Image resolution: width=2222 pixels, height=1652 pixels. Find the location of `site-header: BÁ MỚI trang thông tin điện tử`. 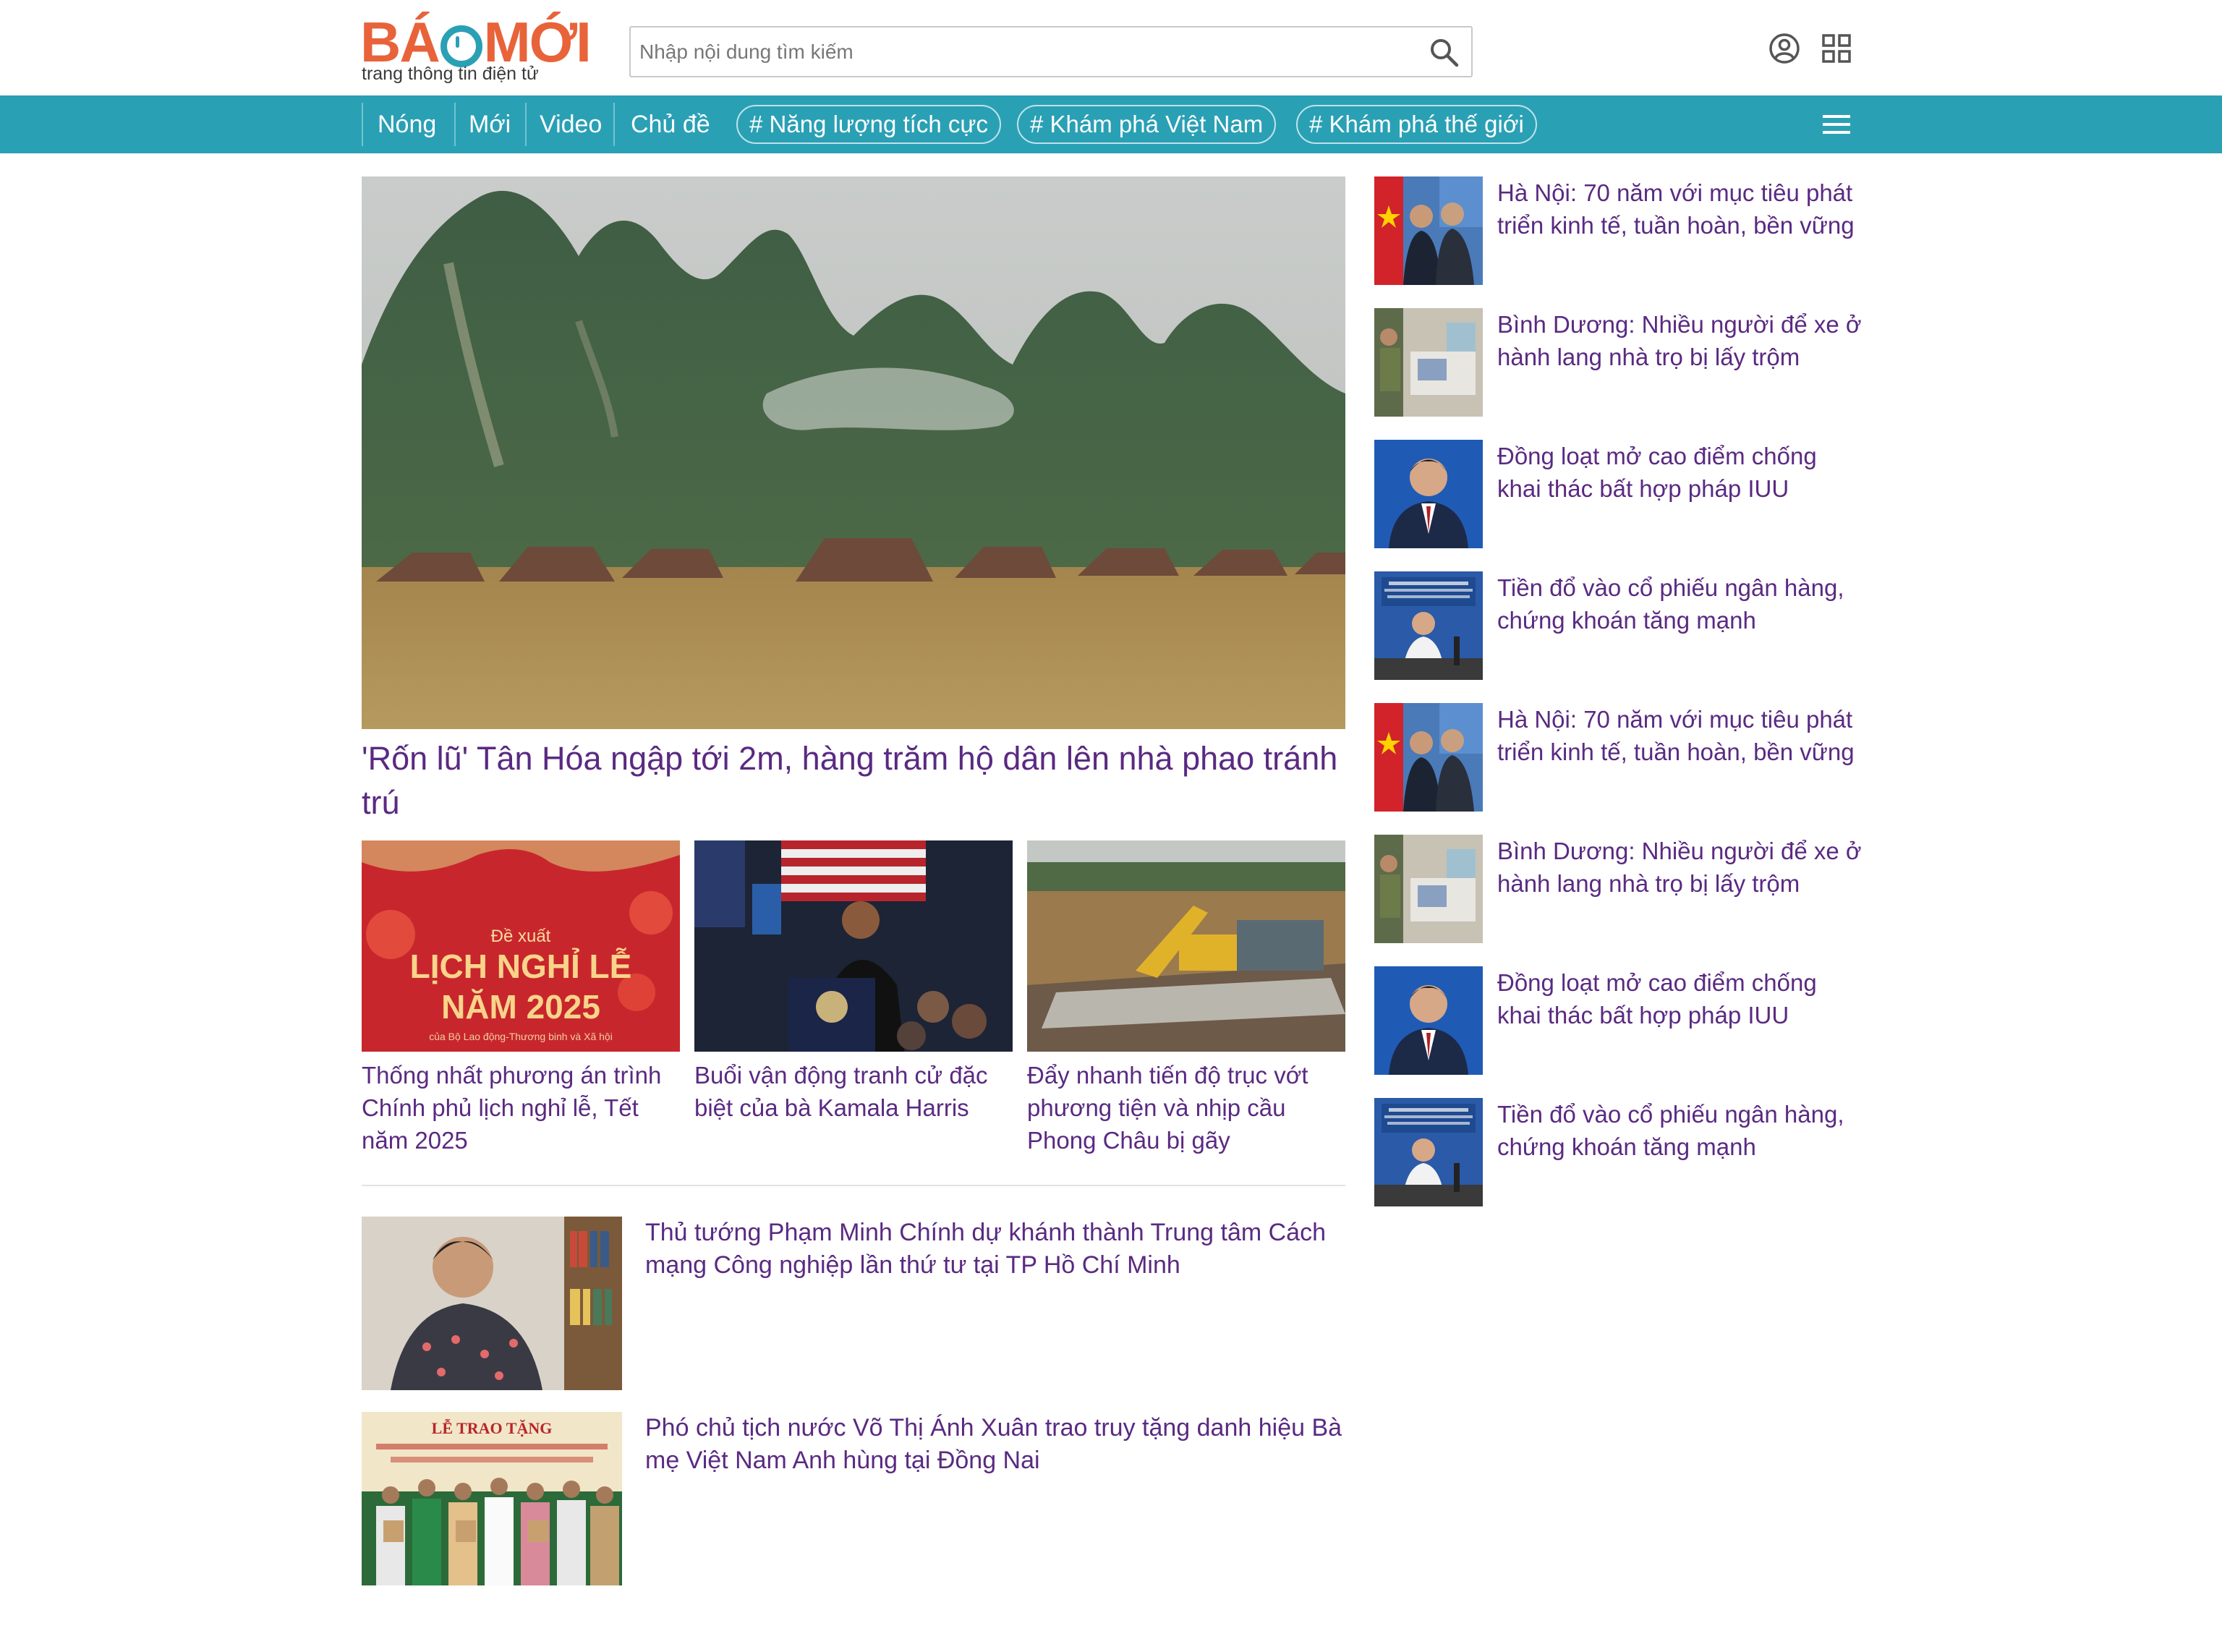

site-header: BÁ MỚI trang thông tin điện tử is located at coordinates (1111, 47).